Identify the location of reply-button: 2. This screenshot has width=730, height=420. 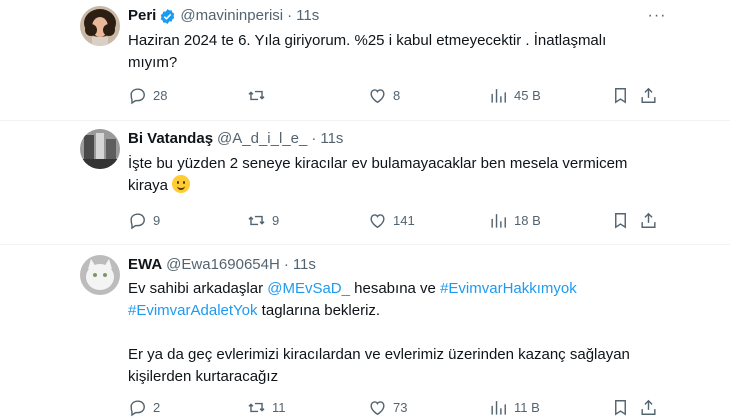
(144, 407).